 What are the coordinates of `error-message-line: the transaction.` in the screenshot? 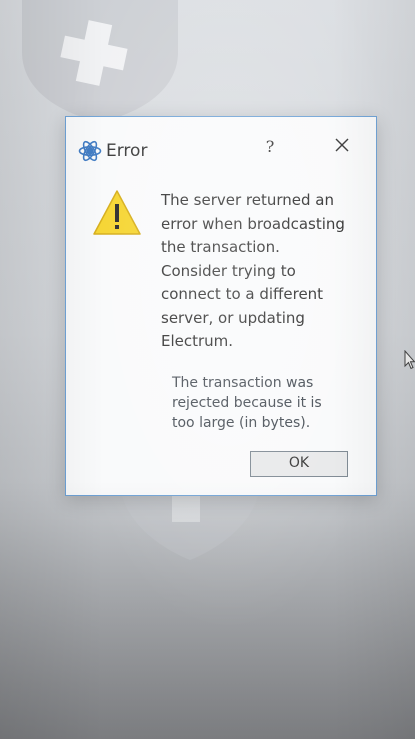 It's located at (220, 247).